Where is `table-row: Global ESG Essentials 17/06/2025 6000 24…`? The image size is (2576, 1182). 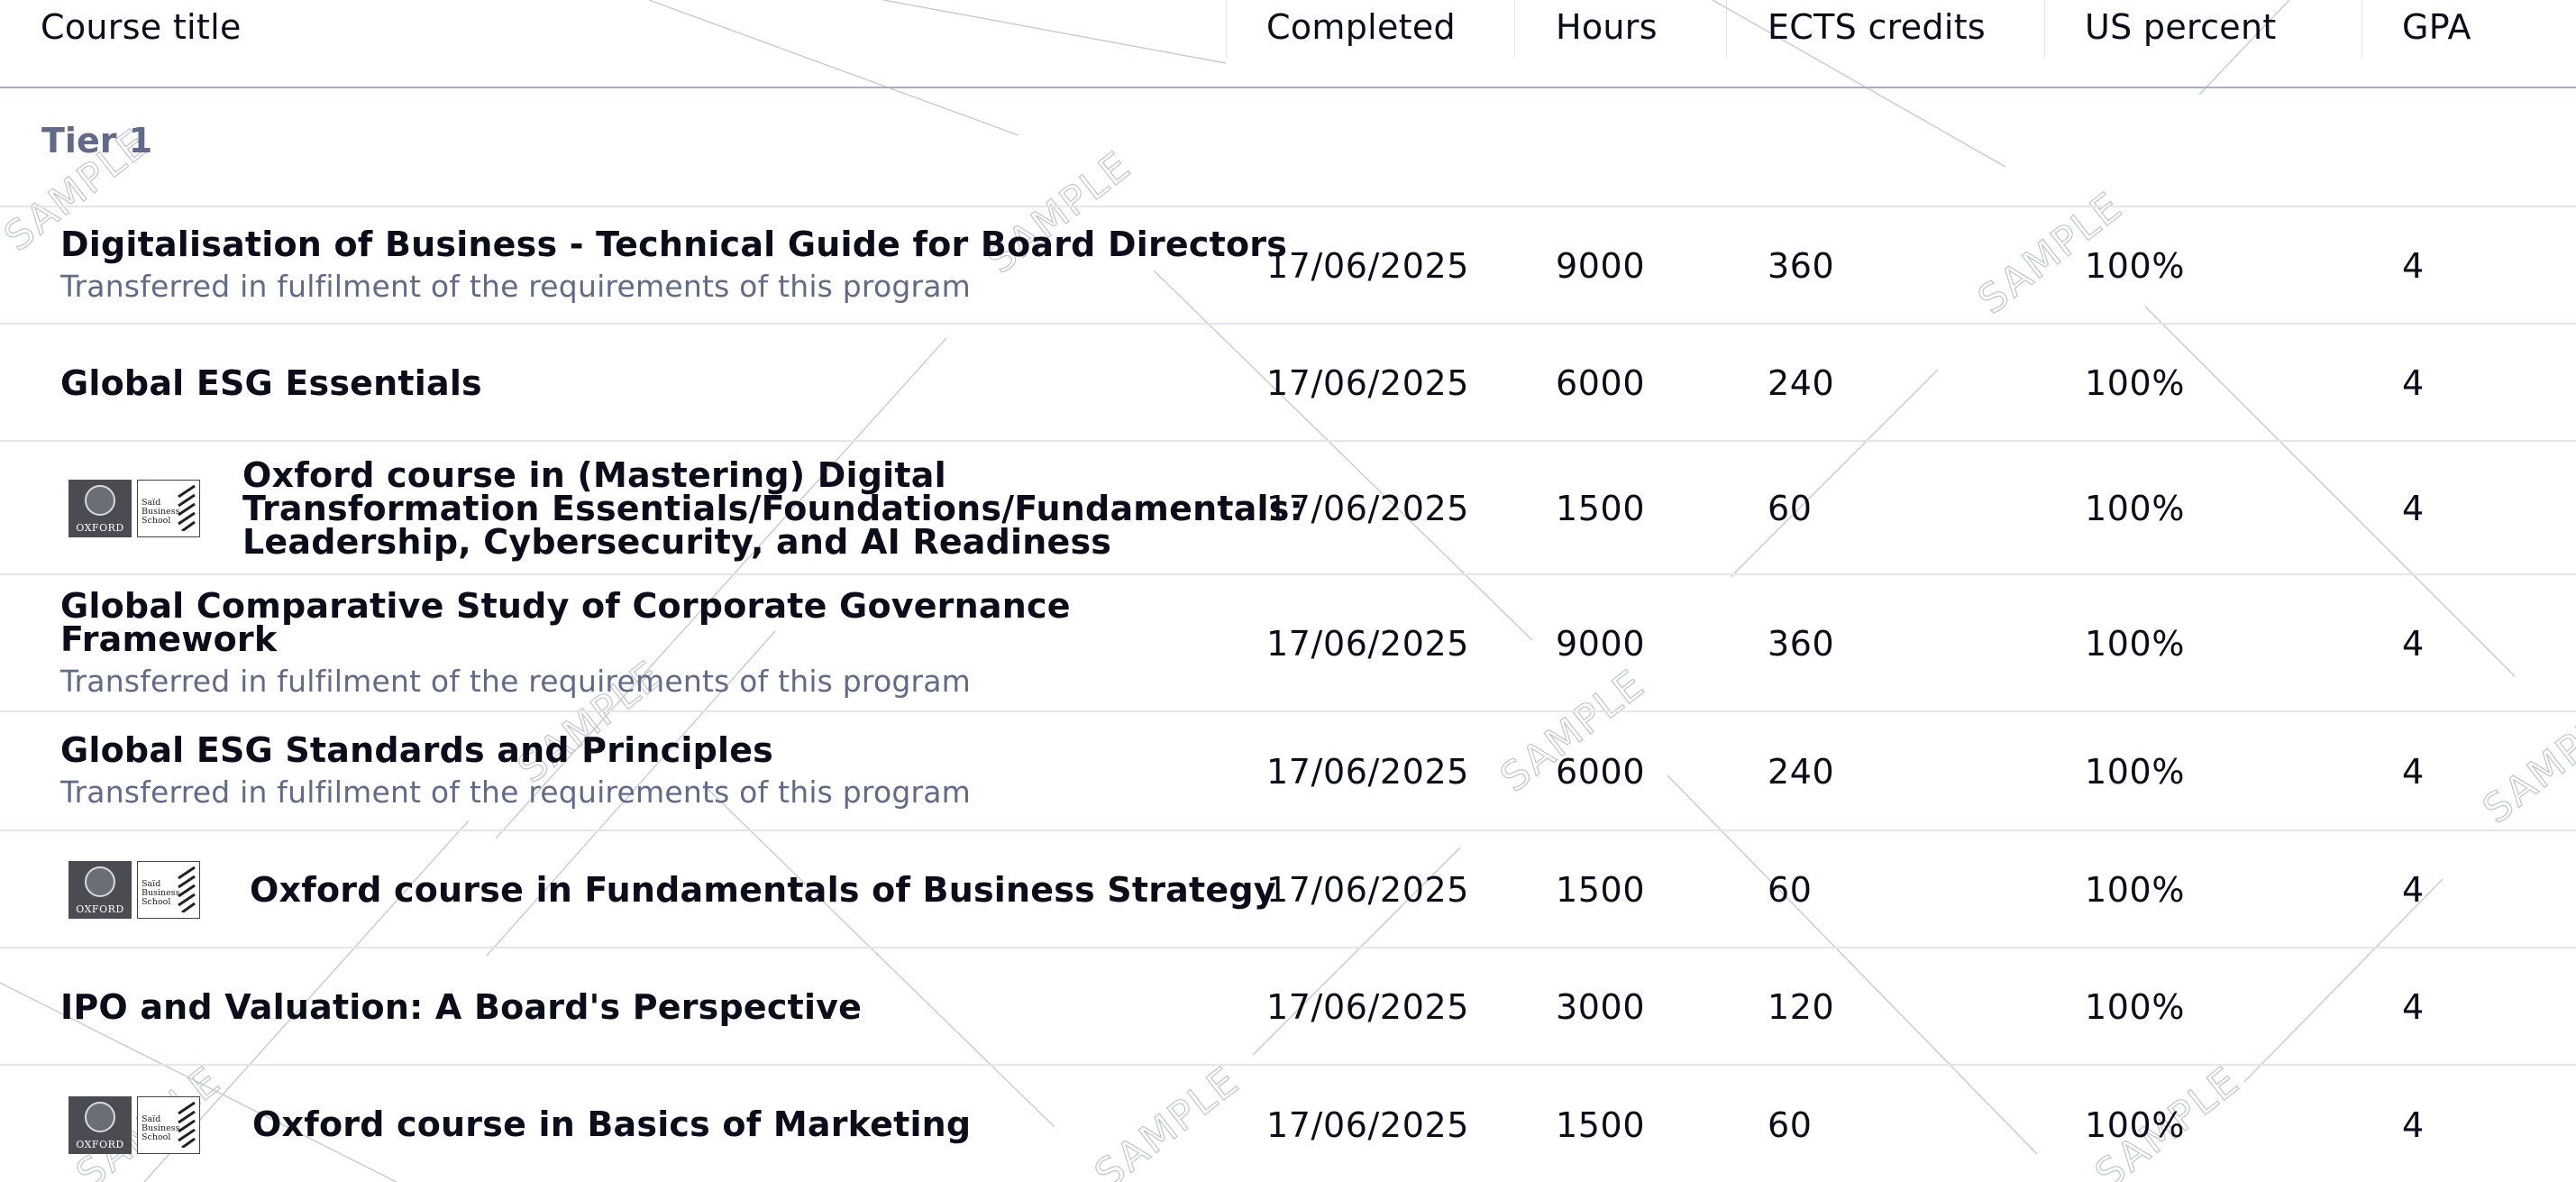
table-row: Global ESG Essentials 17/06/2025 6000 24… is located at coordinates (1288, 382).